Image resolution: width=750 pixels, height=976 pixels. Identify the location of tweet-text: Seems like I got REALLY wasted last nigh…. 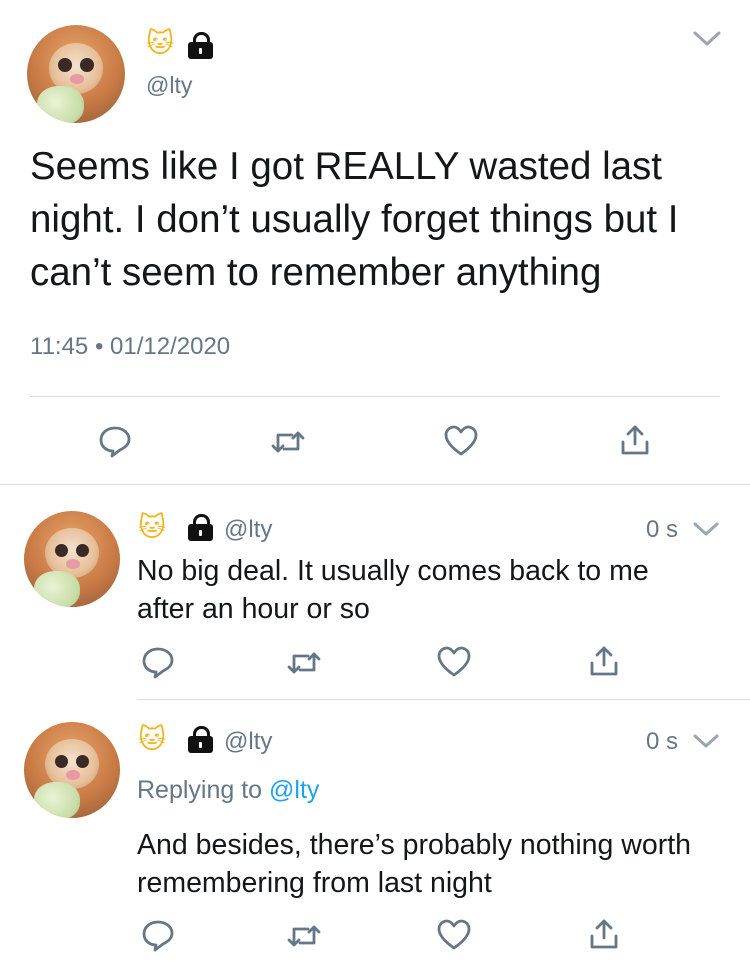
(354, 219).